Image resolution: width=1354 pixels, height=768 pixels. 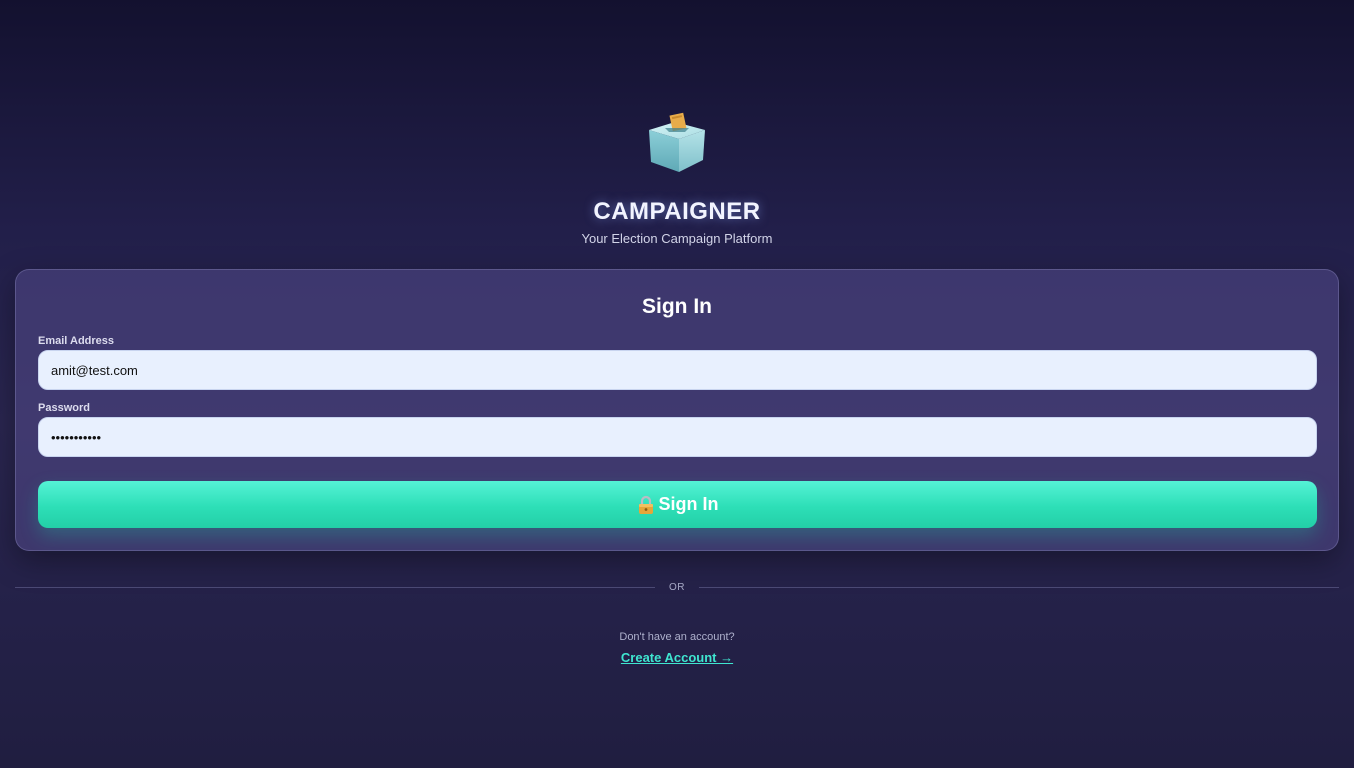 I want to click on create-account-link: Create Account →, so click(x=677, y=657).